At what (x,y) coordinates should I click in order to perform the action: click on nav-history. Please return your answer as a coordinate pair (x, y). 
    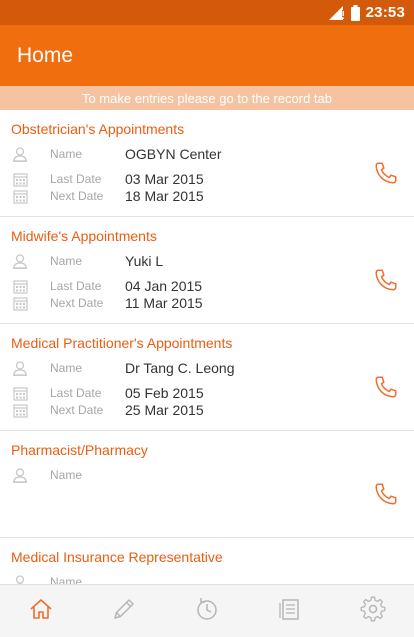
    Looking at the image, I should click on (207, 611).